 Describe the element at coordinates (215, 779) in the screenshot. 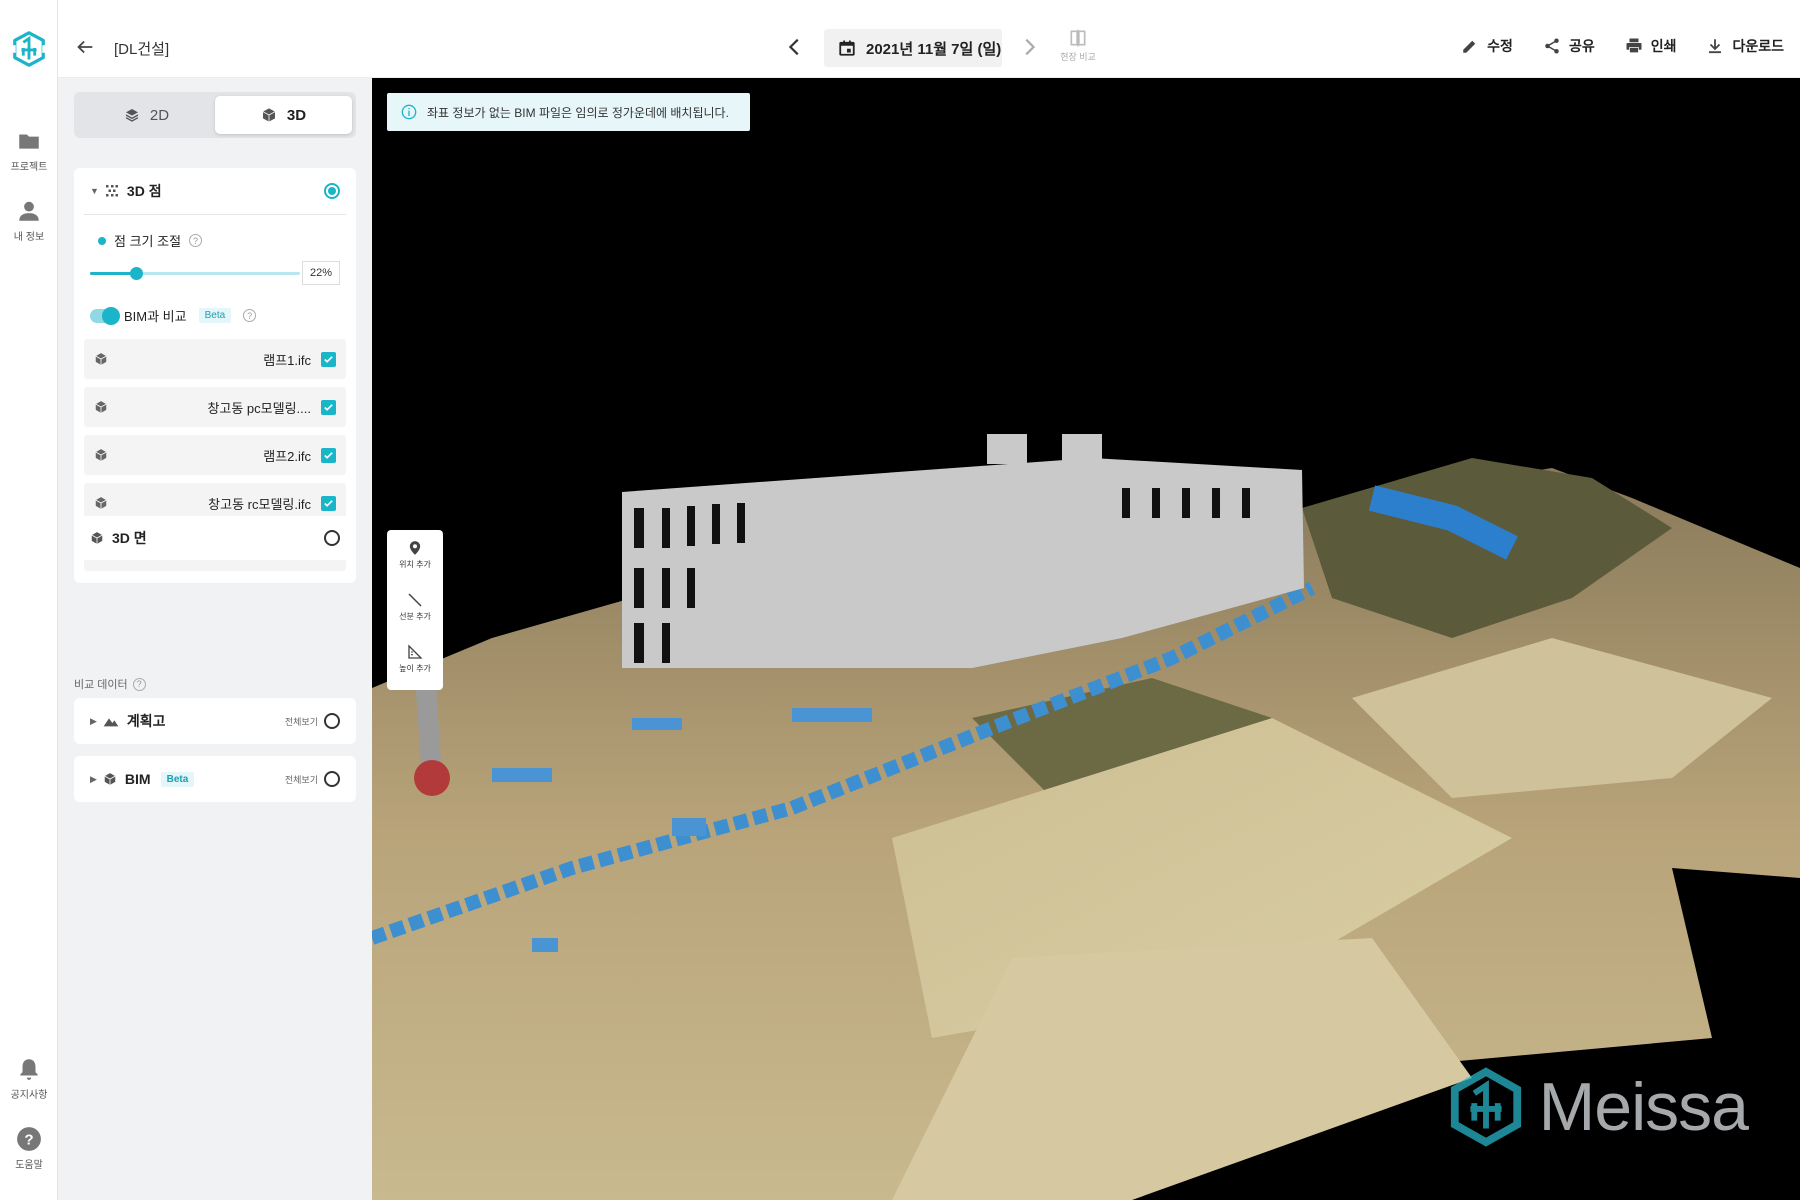

I see `bim-header: ▶ BIM Beta 전체보기` at that location.